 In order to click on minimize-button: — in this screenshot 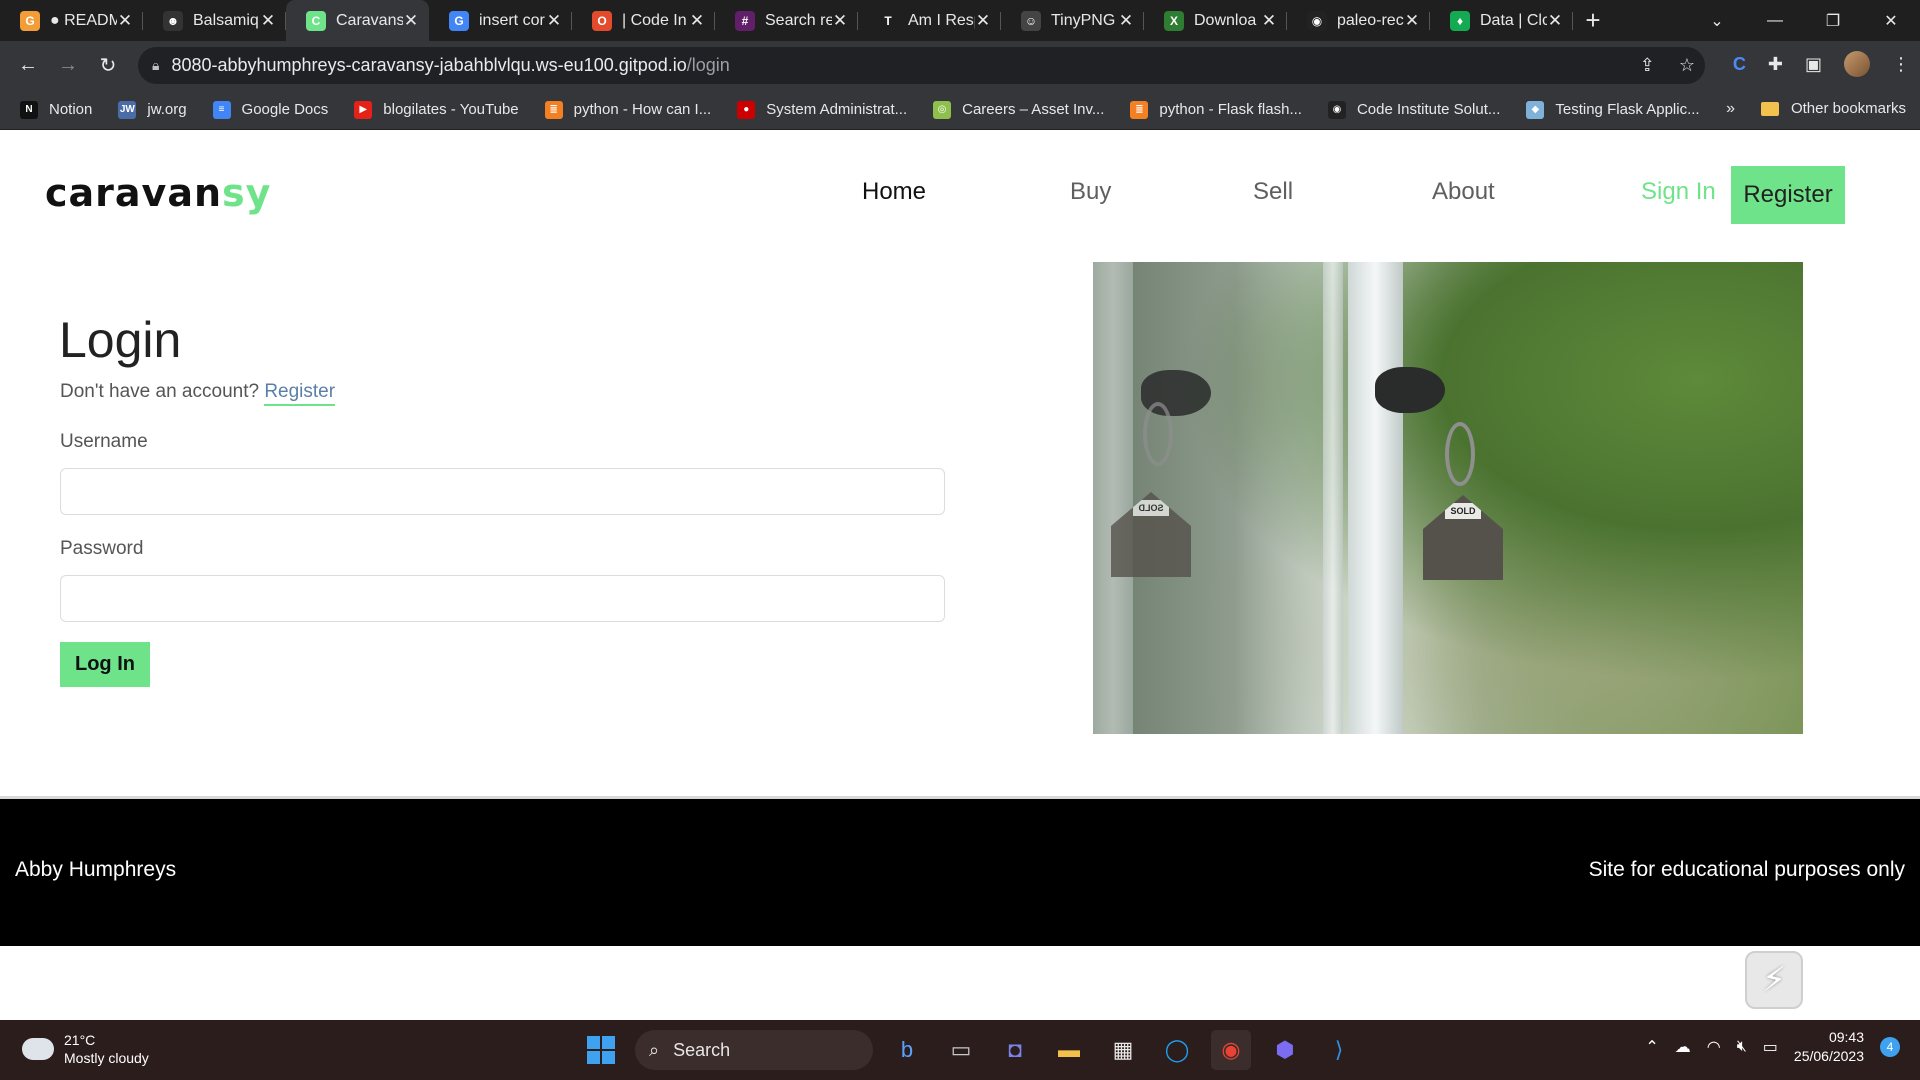, I will do `click(1775, 21)`.